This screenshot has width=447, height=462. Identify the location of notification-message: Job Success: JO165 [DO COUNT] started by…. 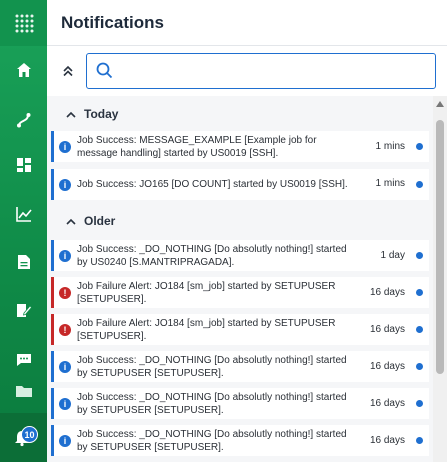
(212, 184).